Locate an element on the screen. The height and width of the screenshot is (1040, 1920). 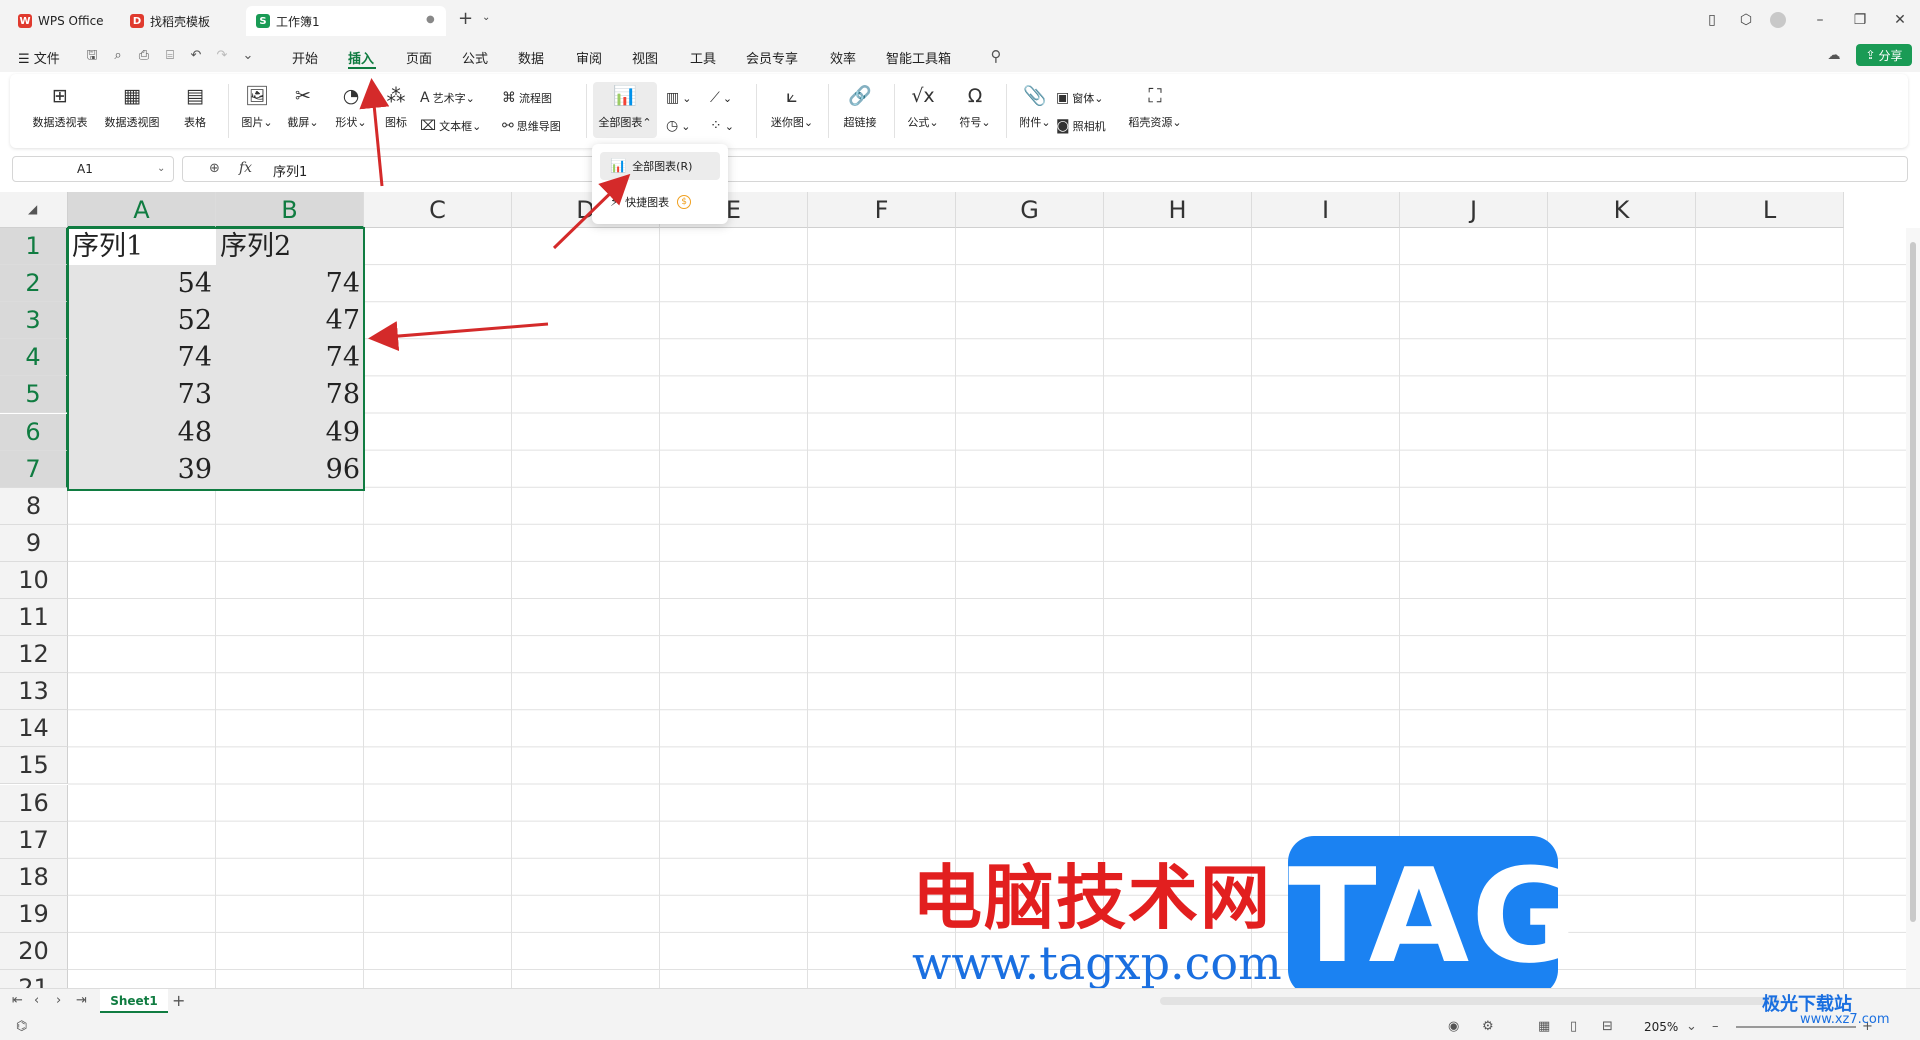
menu-page: 页面 is located at coordinates (419, 57).